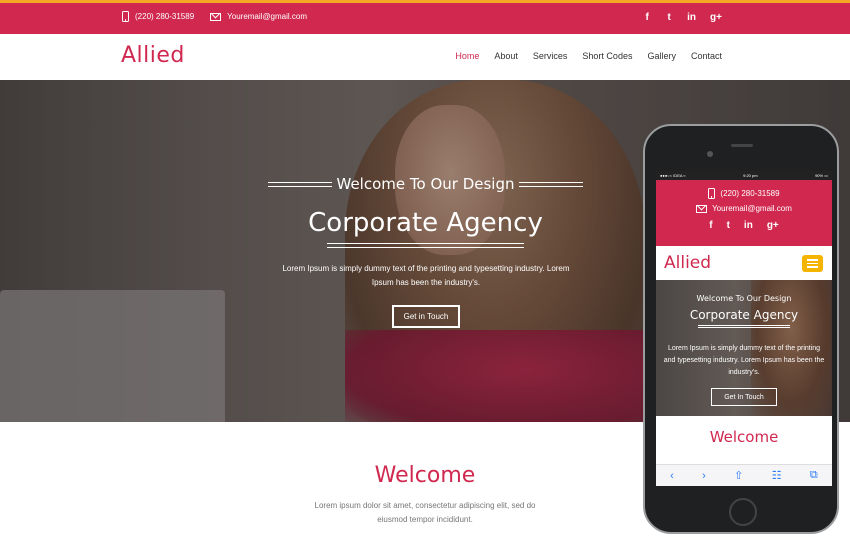 The height and width of the screenshot is (540, 850). Describe the element at coordinates (467, 56) in the screenshot. I see `nav-home: Home` at that location.